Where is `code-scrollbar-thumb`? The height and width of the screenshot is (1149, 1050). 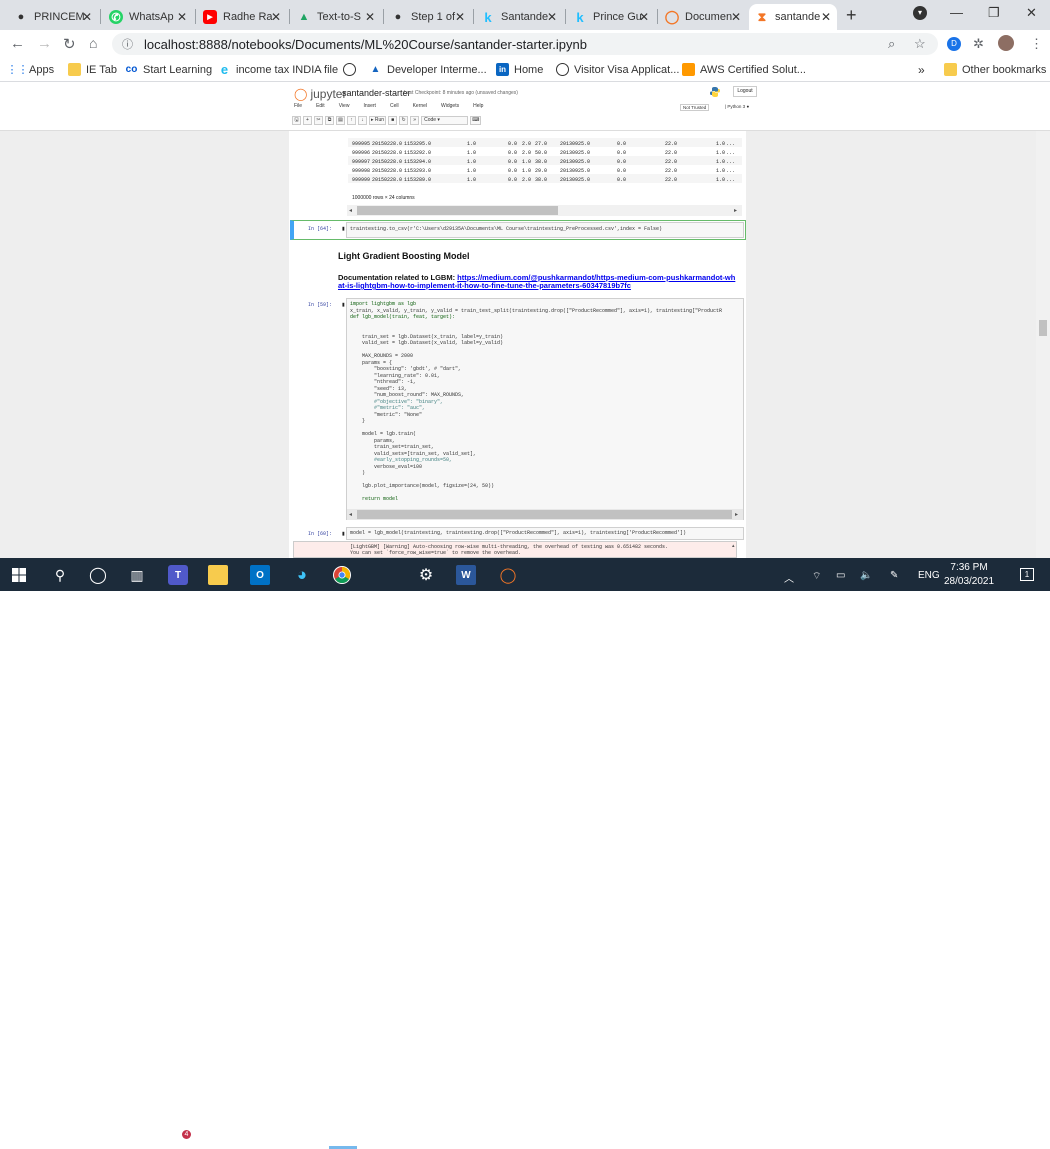 code-scrollbar-thumb is located at coordinates (544, 514).